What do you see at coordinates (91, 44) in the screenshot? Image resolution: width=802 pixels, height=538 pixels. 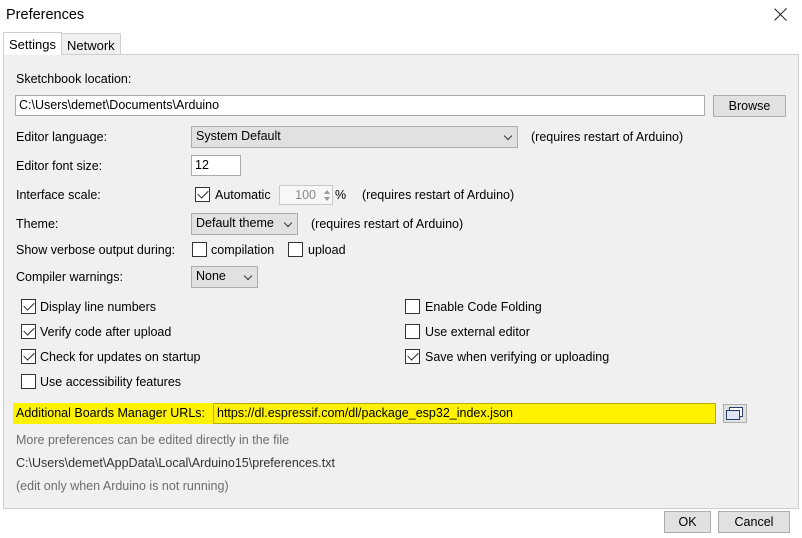 I see `tab-network: Network` at bounding box center [91, 44].